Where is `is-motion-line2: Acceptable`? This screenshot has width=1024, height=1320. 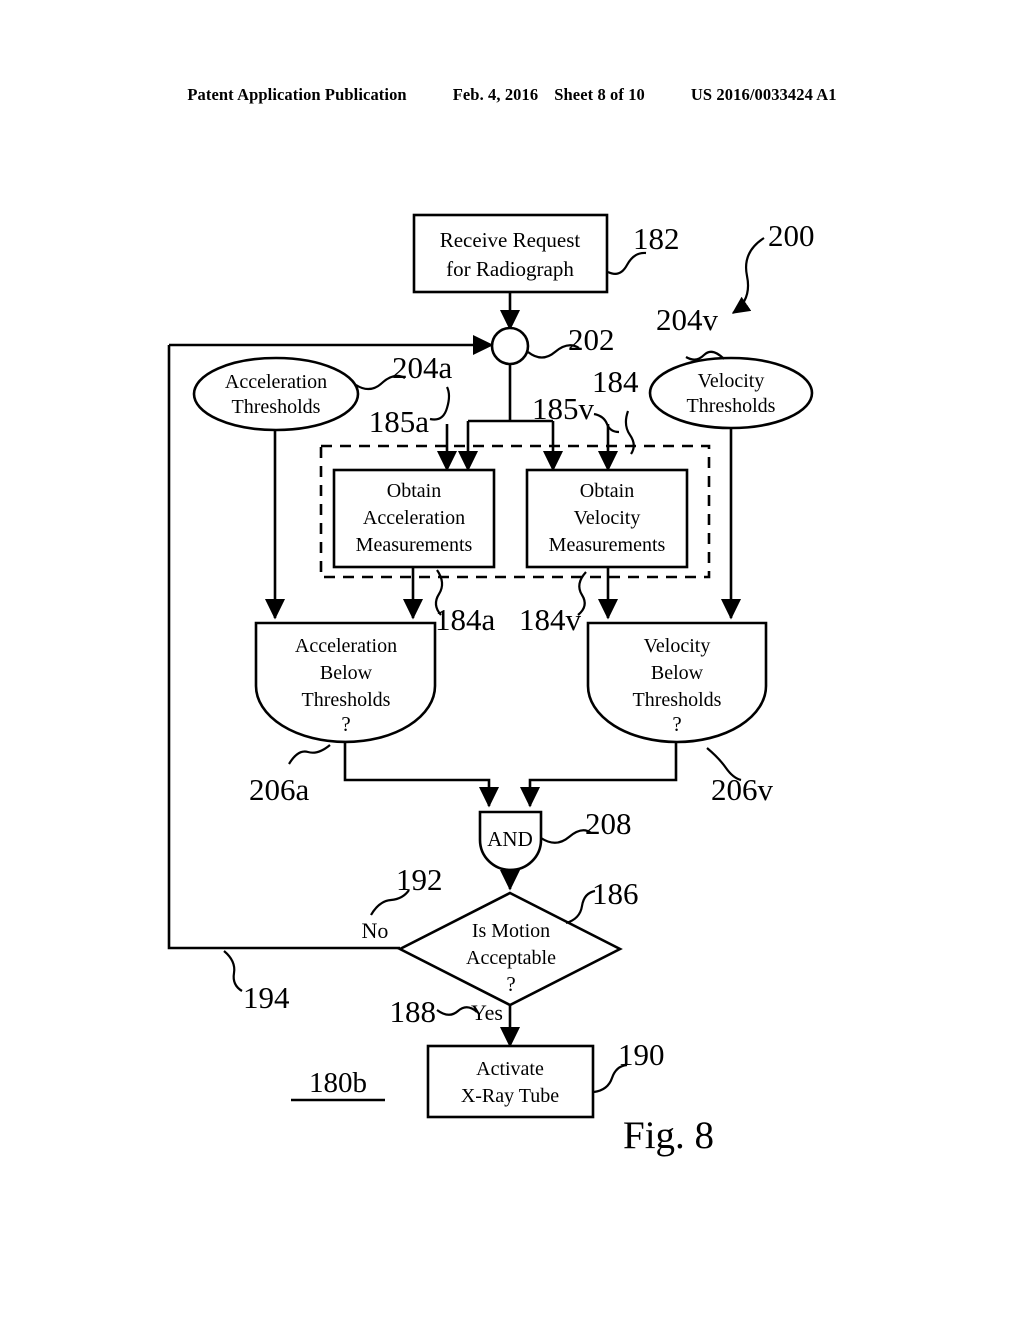
is-motion-line2: Acceptable is located at coordinates (511, 958).